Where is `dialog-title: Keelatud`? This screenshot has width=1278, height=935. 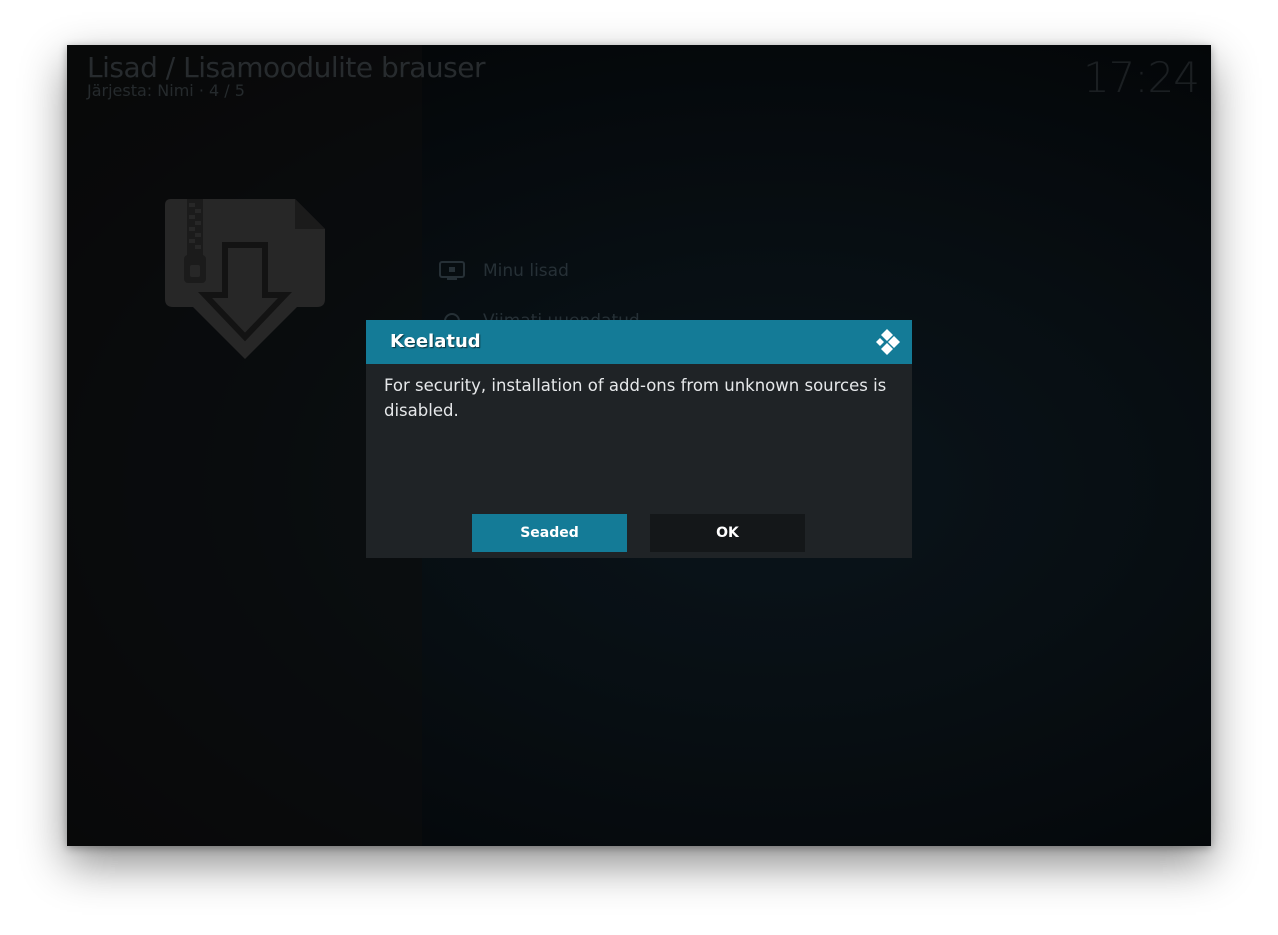 dialog-title: Keelatud is located at coordinates (435, 341).